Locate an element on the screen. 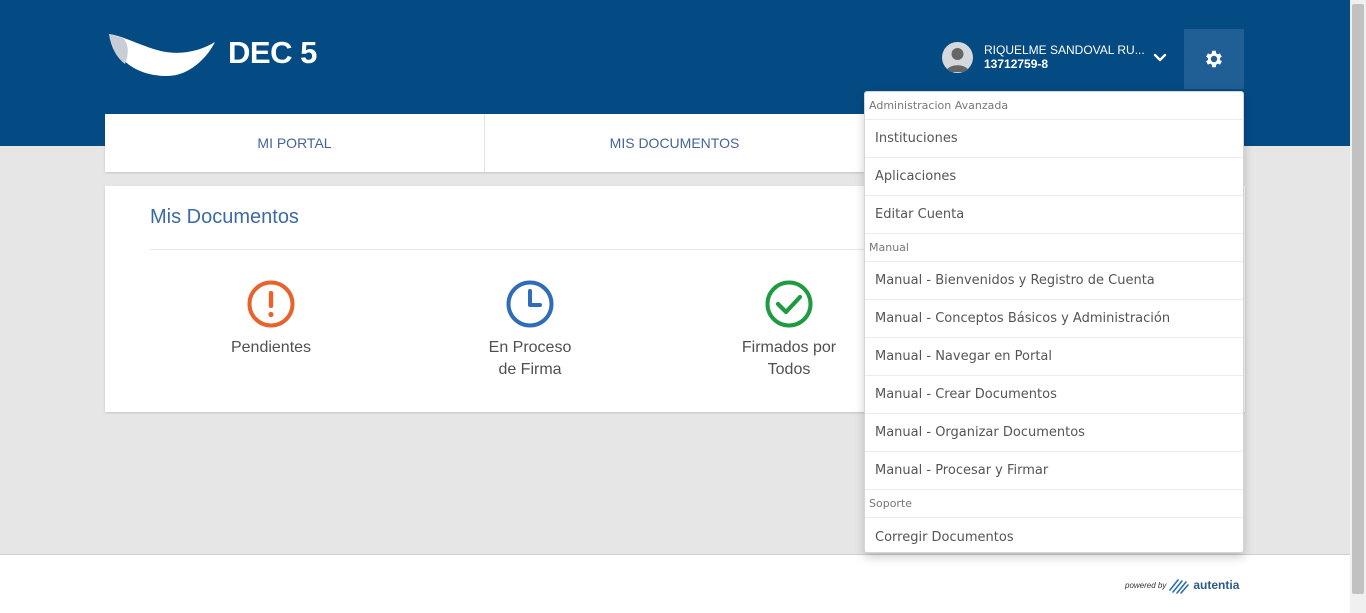 This screenshot has height=613, width=1366. menu-item-manual-procesar: Manual - Procesar y Firmar is located at coordinates (1054, 471).